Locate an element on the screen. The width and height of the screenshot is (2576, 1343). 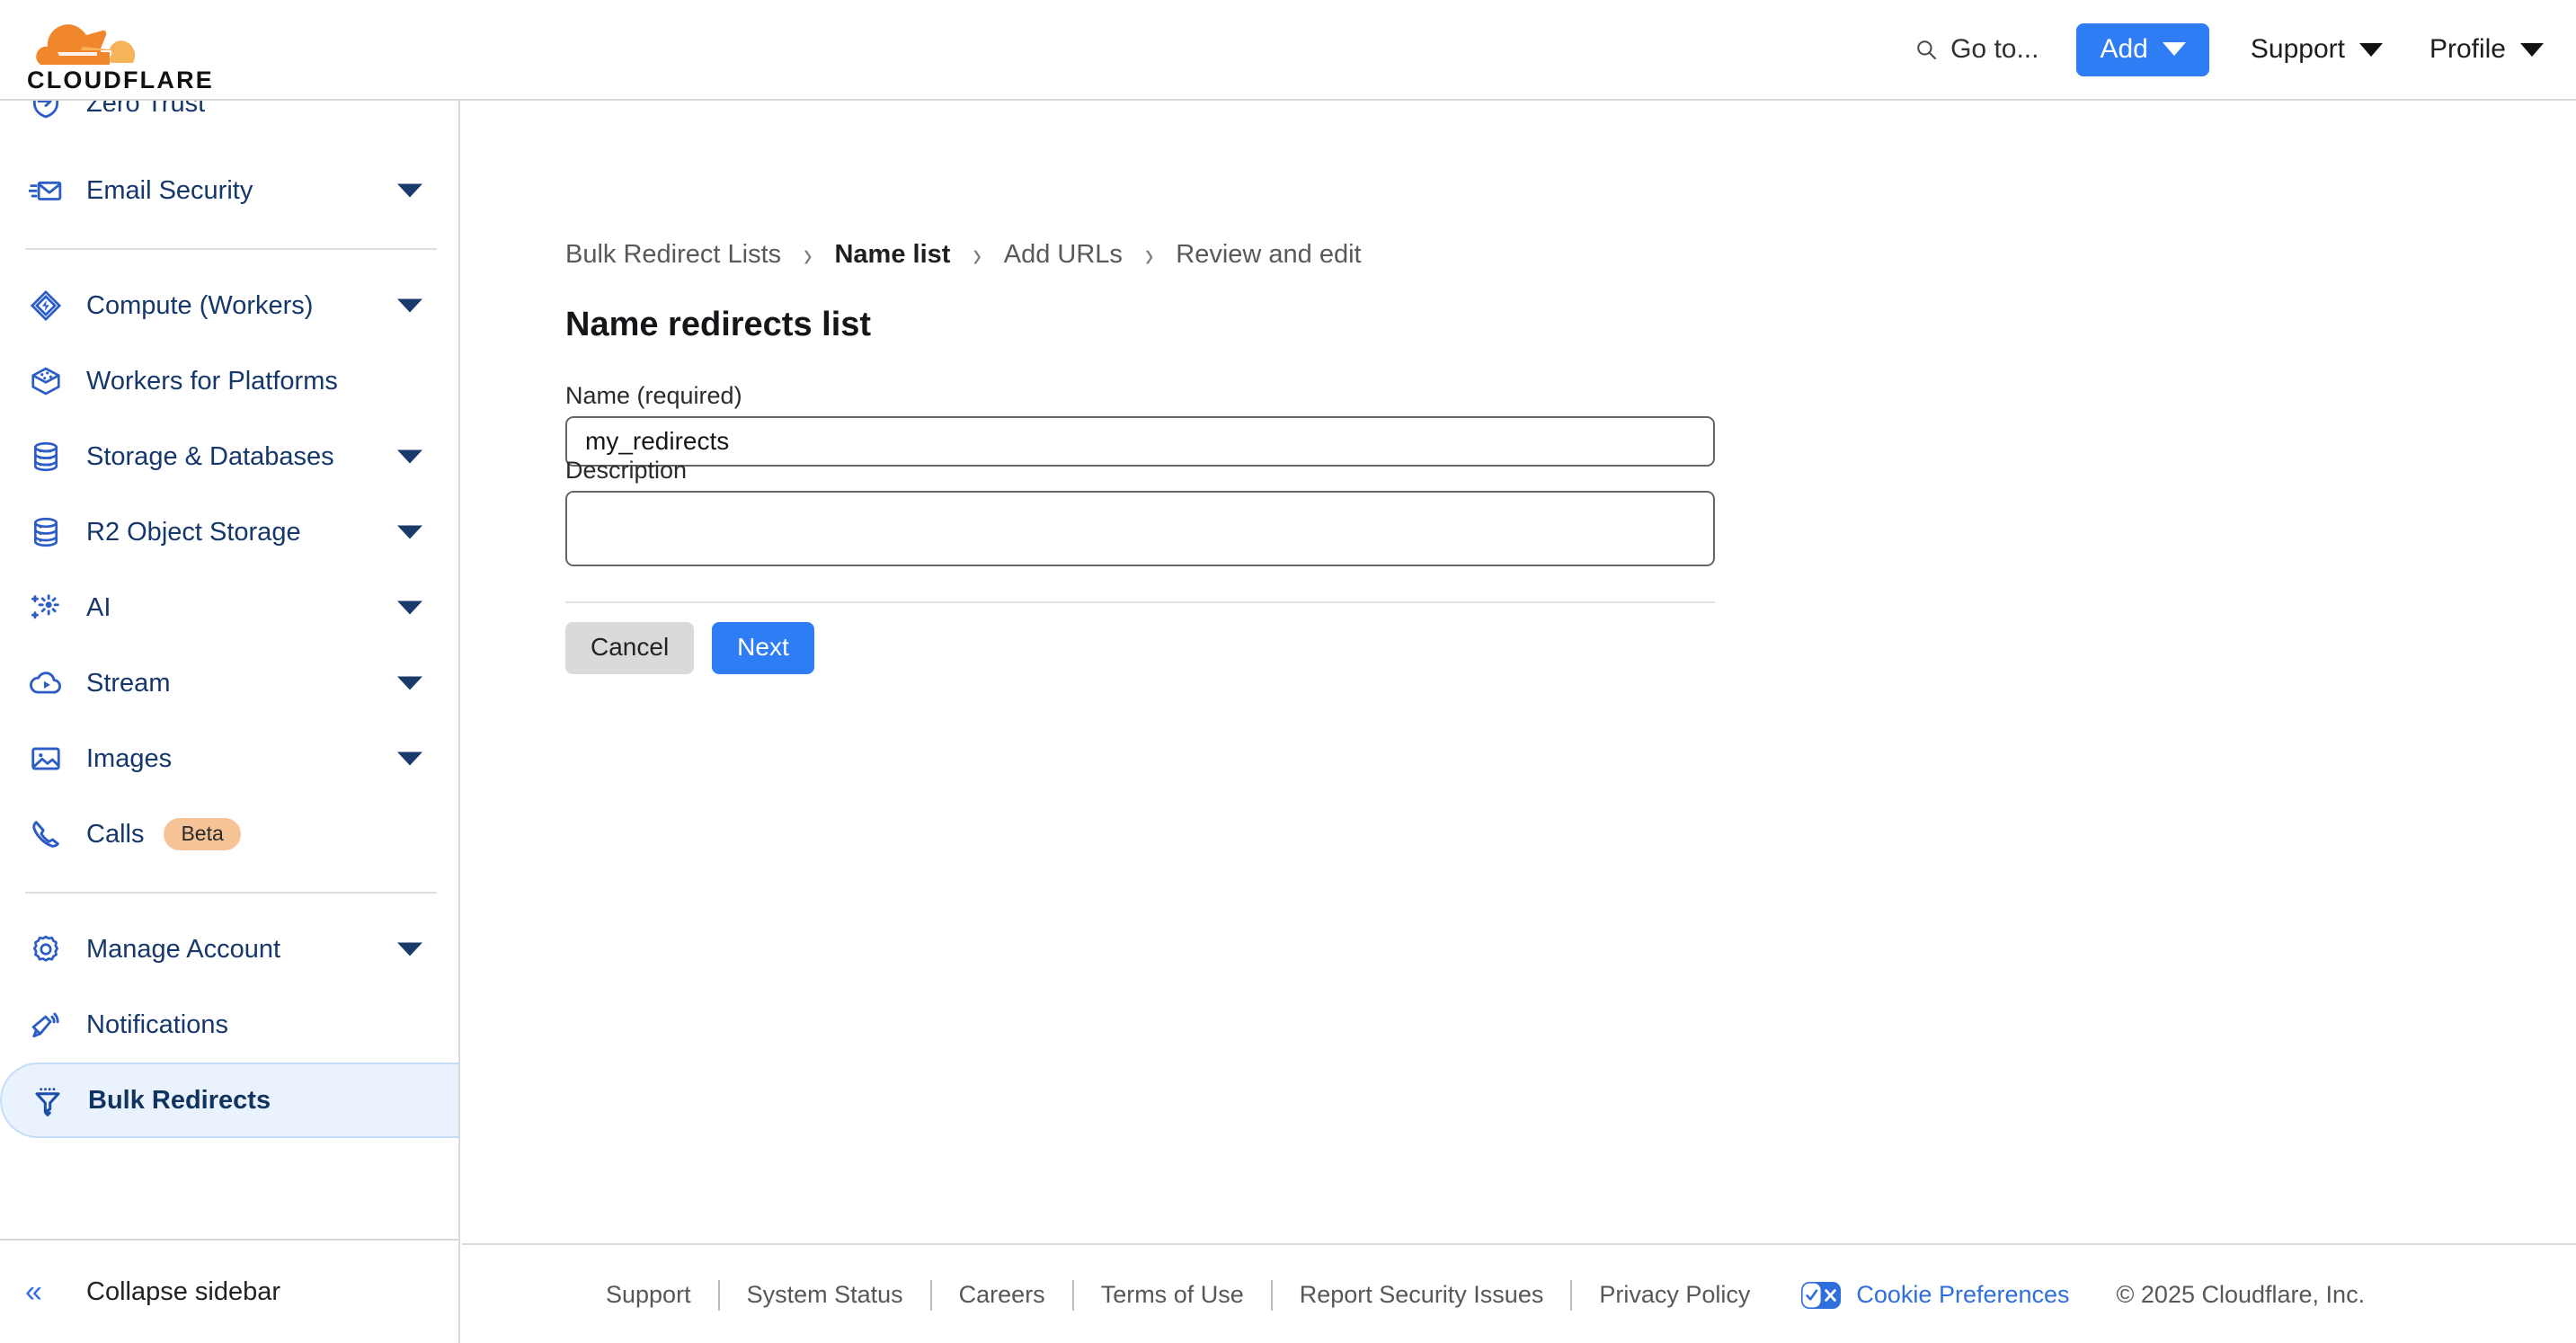
cloud-play-icon is located at coordinates (46, 683).